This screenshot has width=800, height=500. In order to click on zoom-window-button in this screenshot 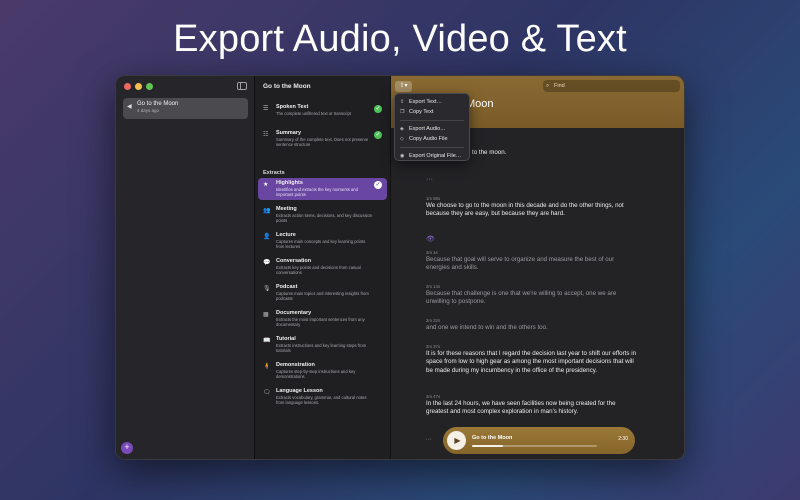, I will do `click(149, 86)`.